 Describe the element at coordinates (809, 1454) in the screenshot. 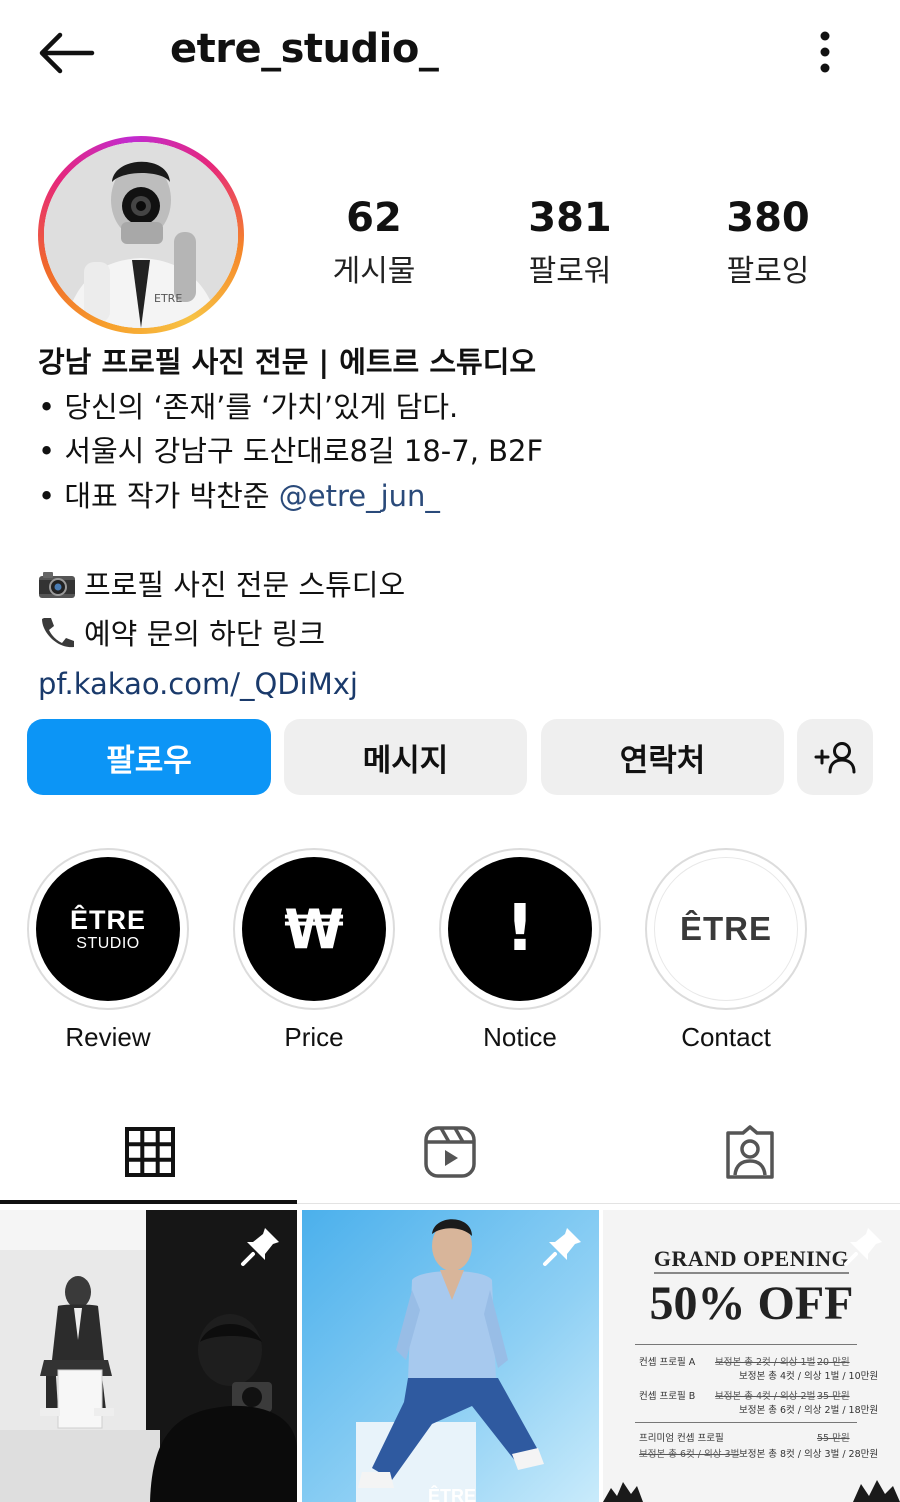

I see `promo-row-c-new: 보정본 총 8컷 / 의상 3벌 / 28만원` at that location.